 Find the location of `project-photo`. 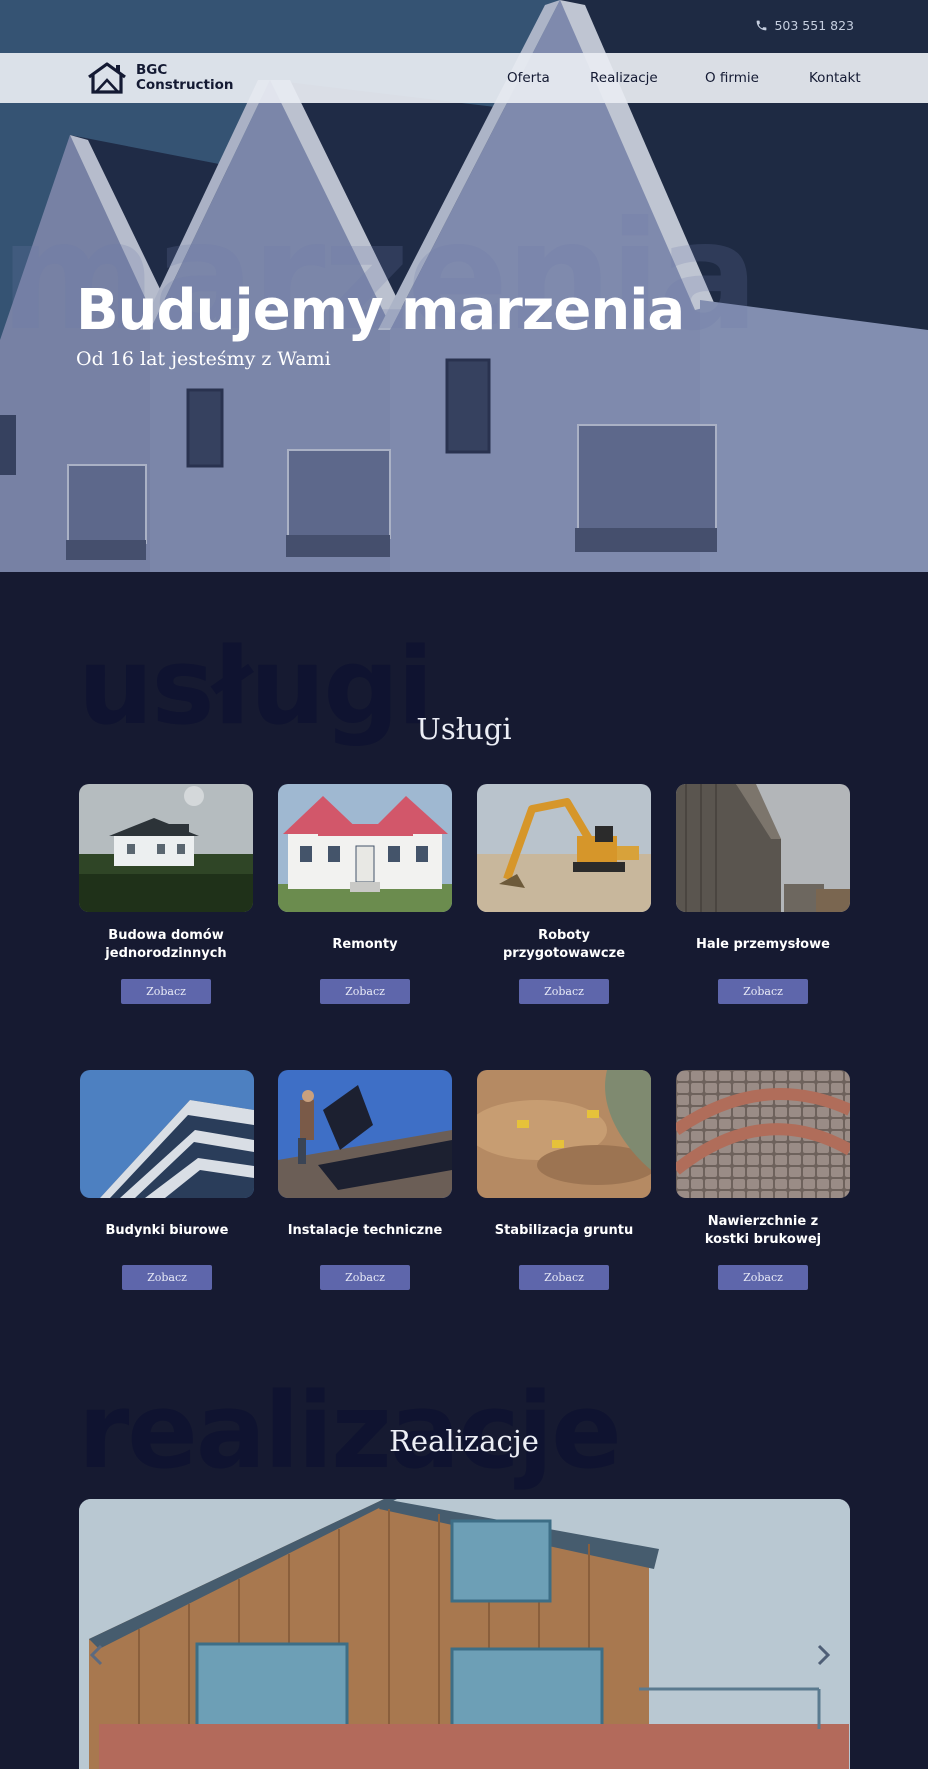

project-photo is located at coordinates (464, 1634).